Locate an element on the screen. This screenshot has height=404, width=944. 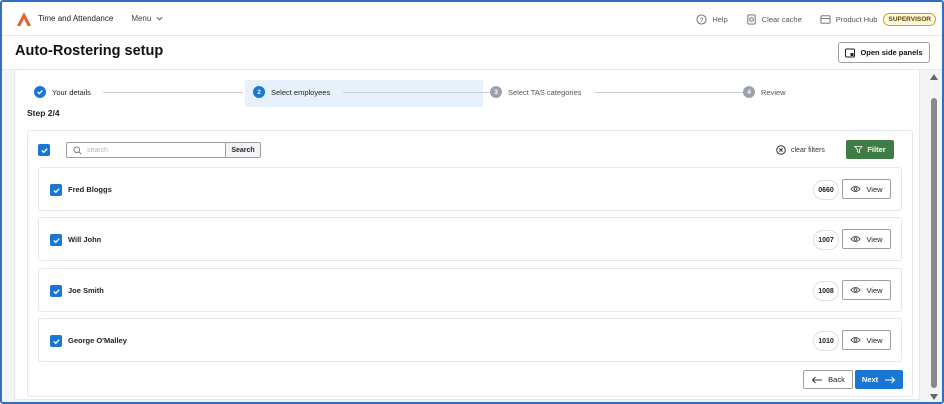
next-label: Next is located at coordinates (870, 379).